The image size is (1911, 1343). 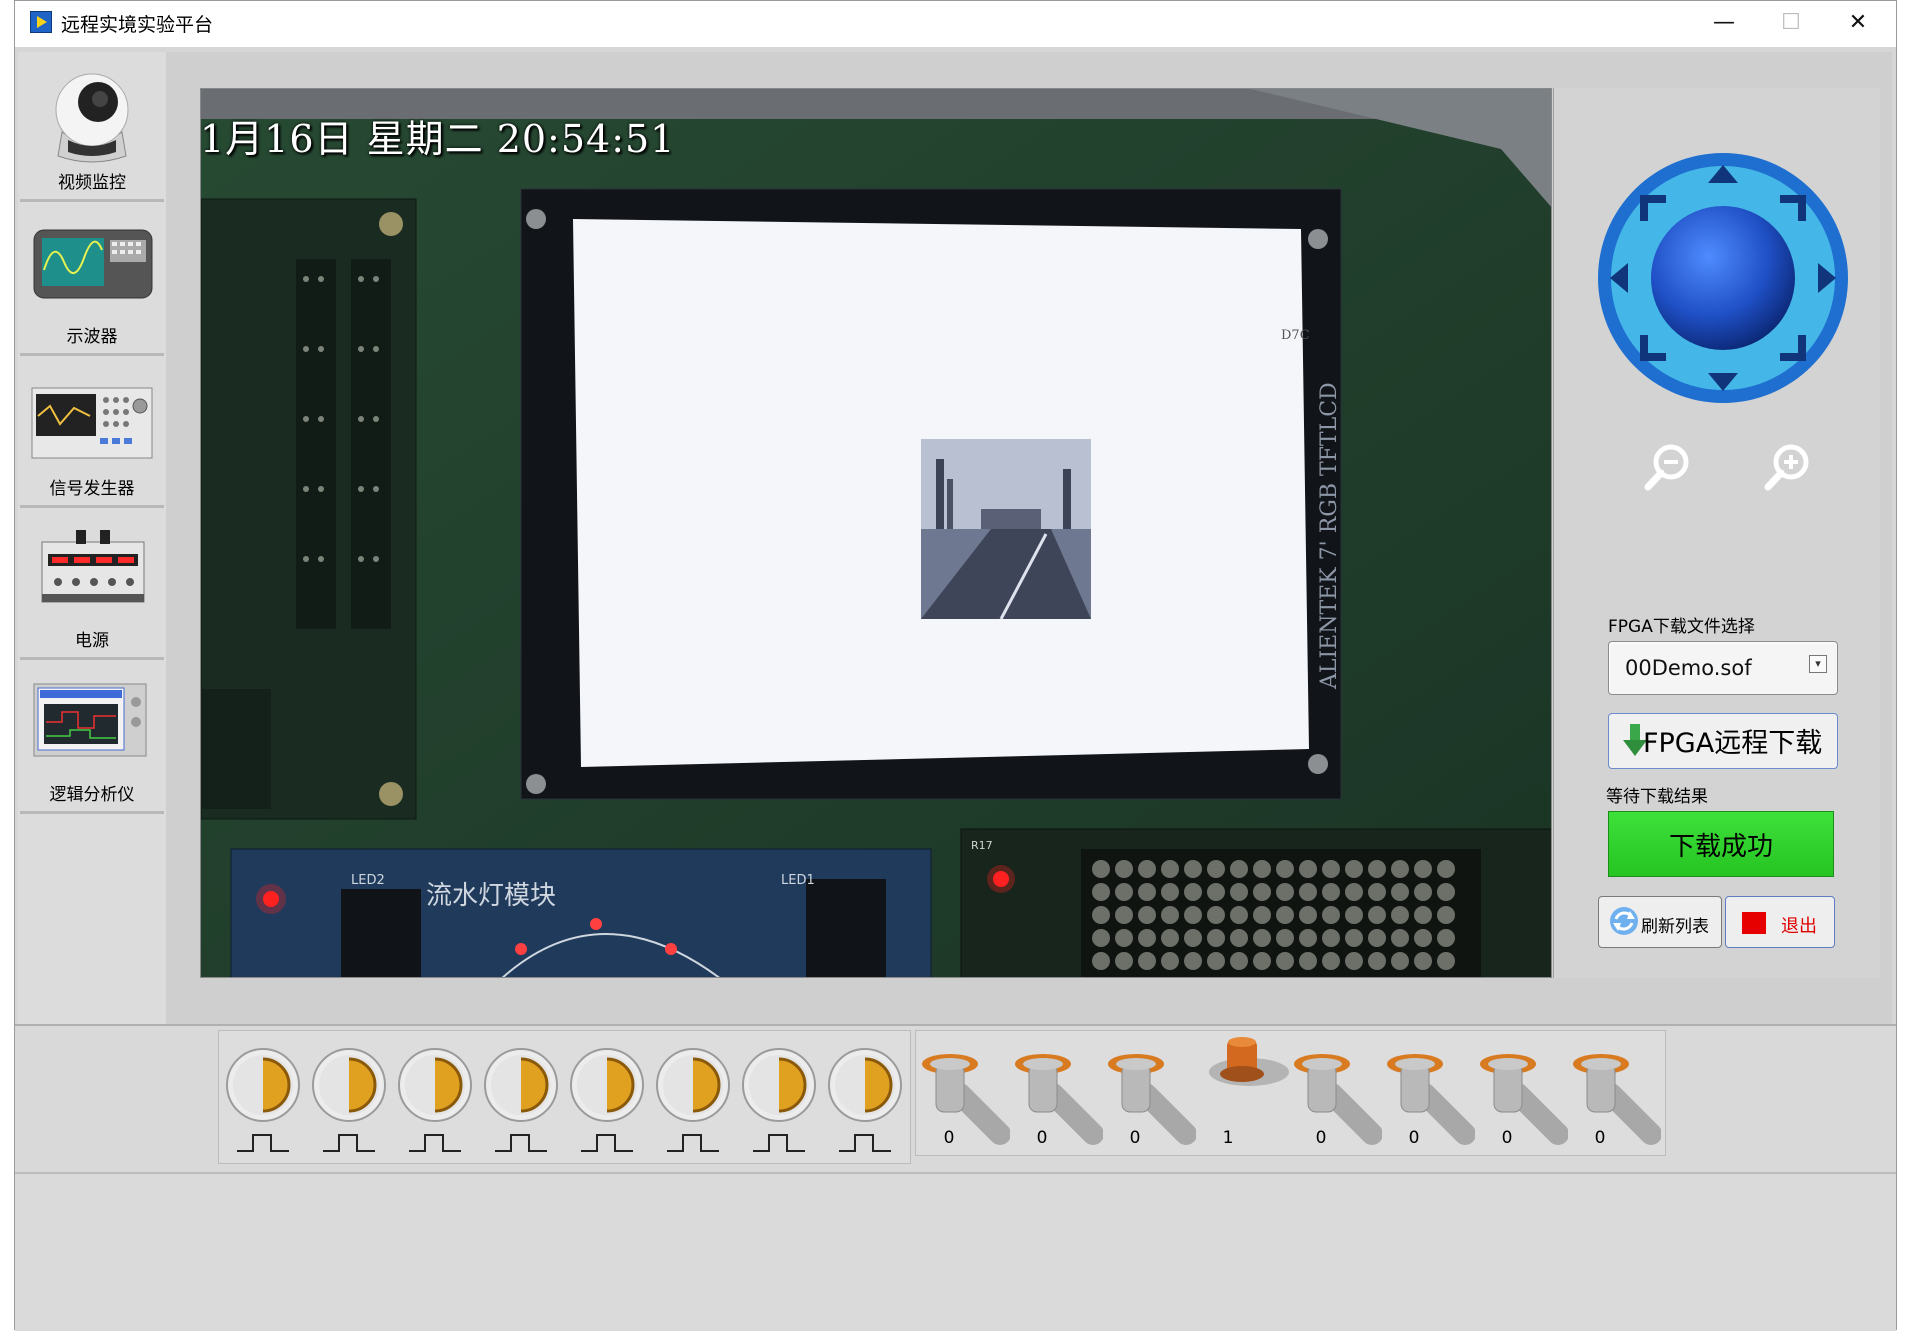 I want to click on maximize-button: ☐, so click(x=1791, y=23).